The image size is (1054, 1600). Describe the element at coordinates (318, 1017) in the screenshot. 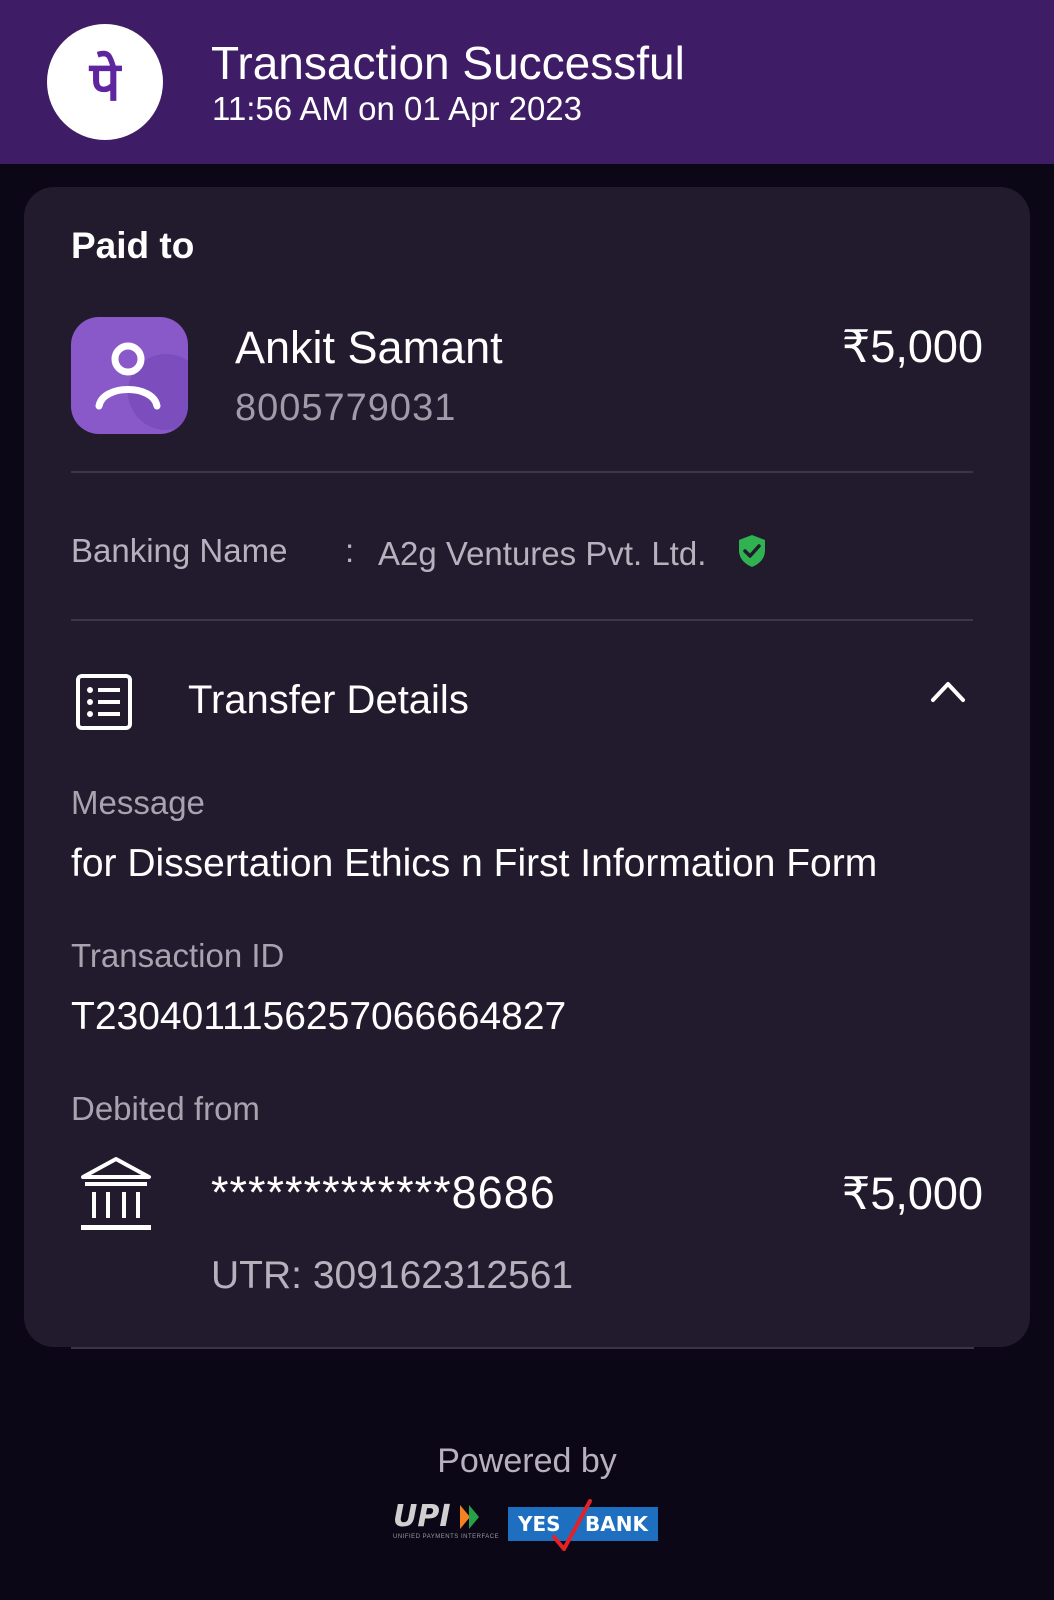

I see `transaction-id-value: T2304011156257066664827` at that location.